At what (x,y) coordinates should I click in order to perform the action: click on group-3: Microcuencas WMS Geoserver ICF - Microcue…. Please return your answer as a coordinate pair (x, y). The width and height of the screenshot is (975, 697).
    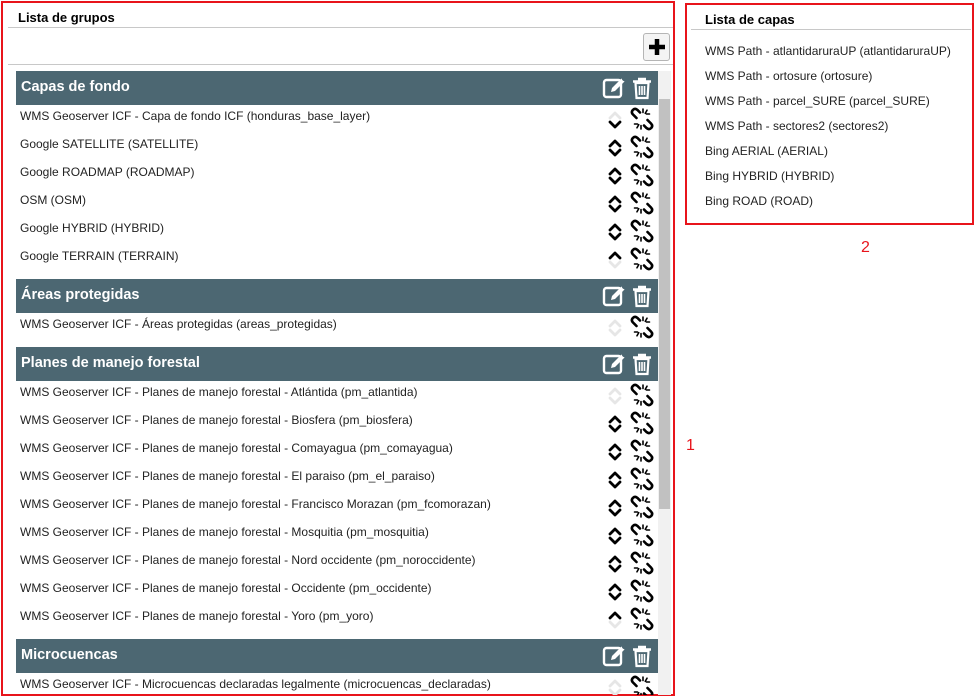
    Looking at the image, I should click on (337, 667).